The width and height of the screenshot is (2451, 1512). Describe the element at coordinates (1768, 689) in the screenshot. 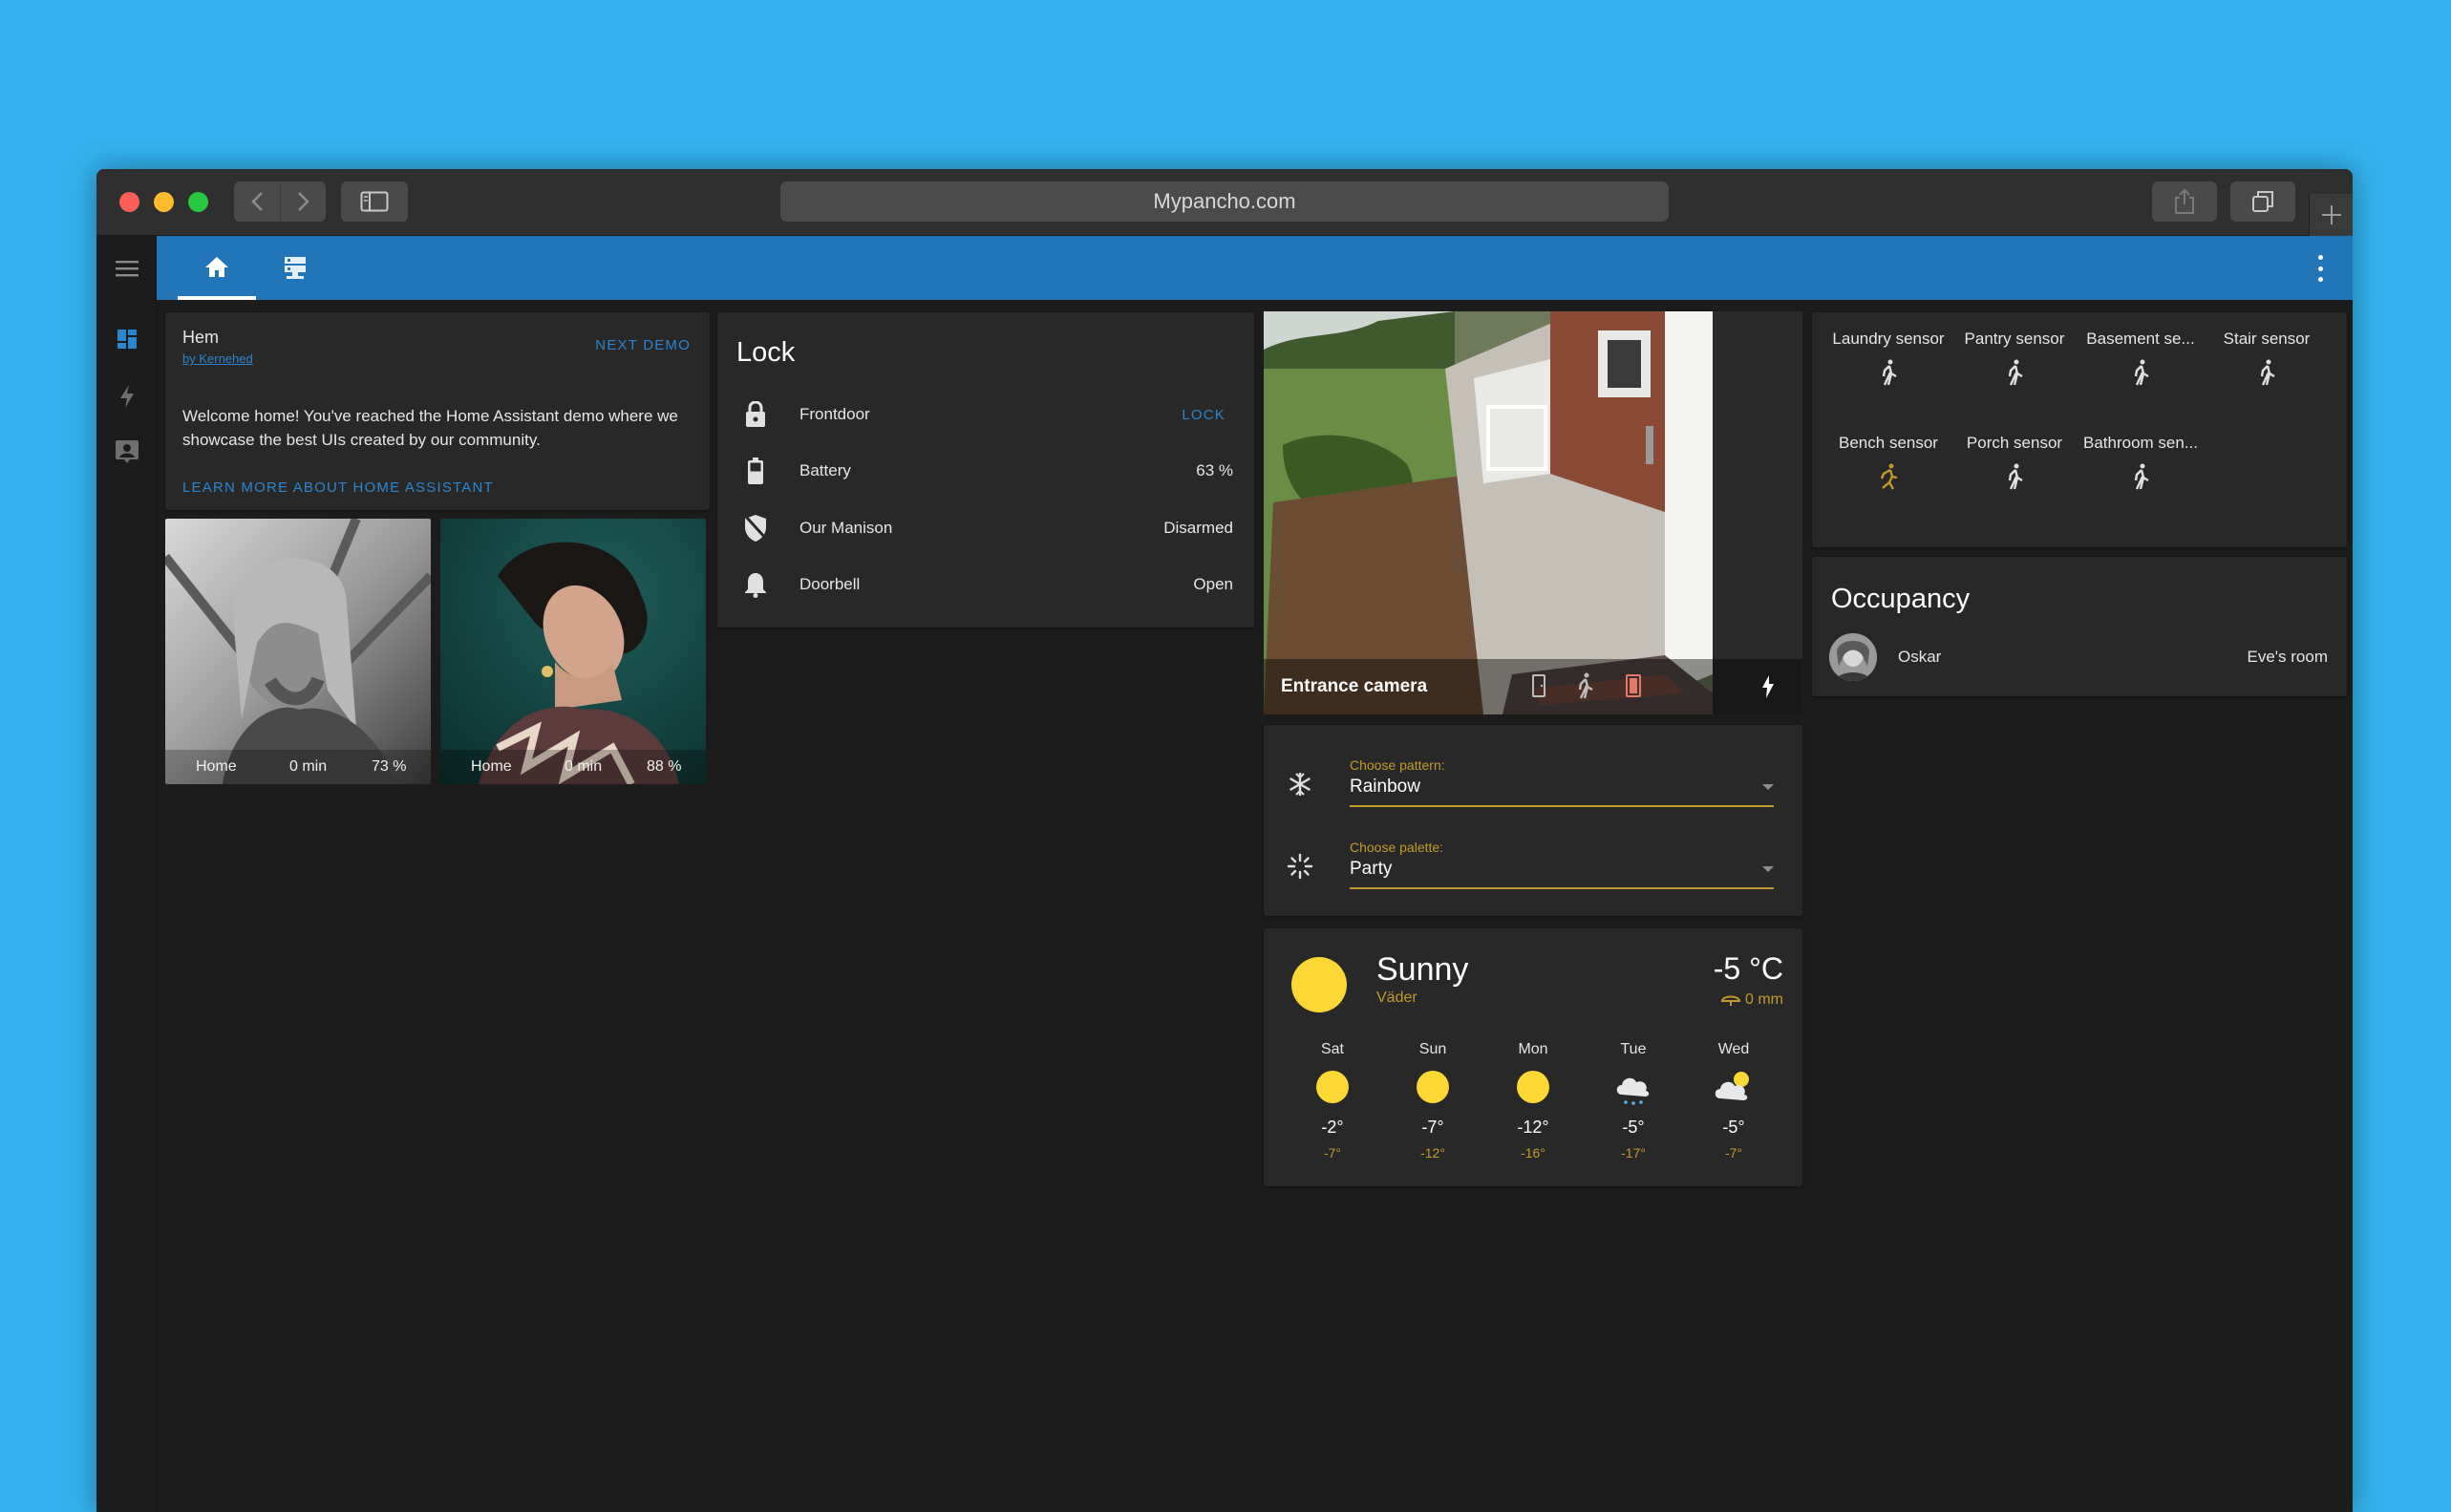

I see `flash-icon` at that location.